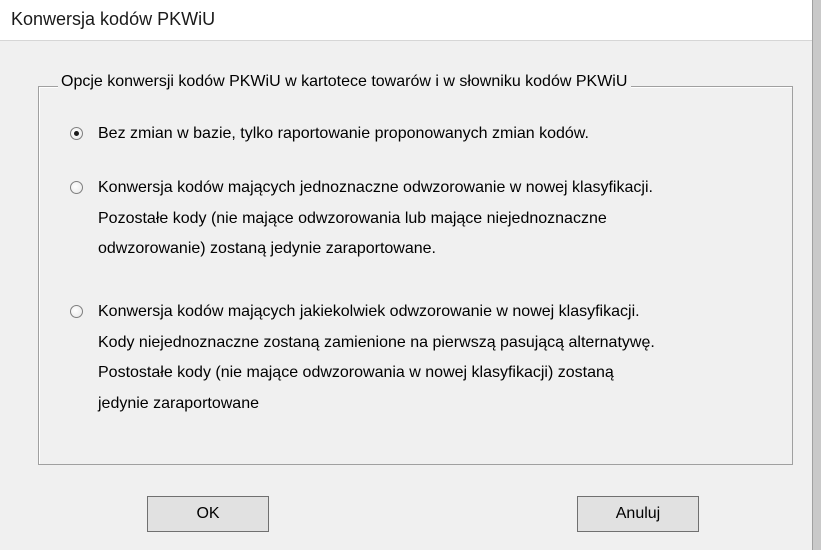  I want to click on ok-button: OK, so click(208, 514).